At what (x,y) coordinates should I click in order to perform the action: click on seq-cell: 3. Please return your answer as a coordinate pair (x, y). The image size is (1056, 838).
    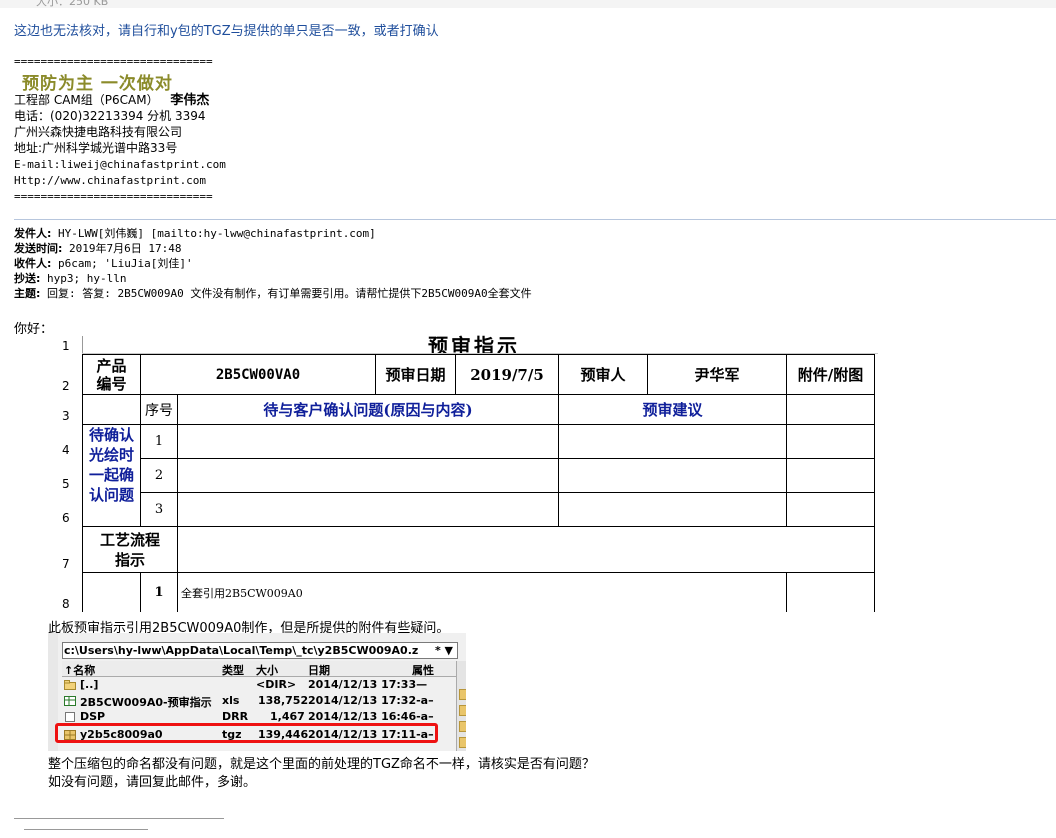
    Looking at the image, I should click on (159, 509).